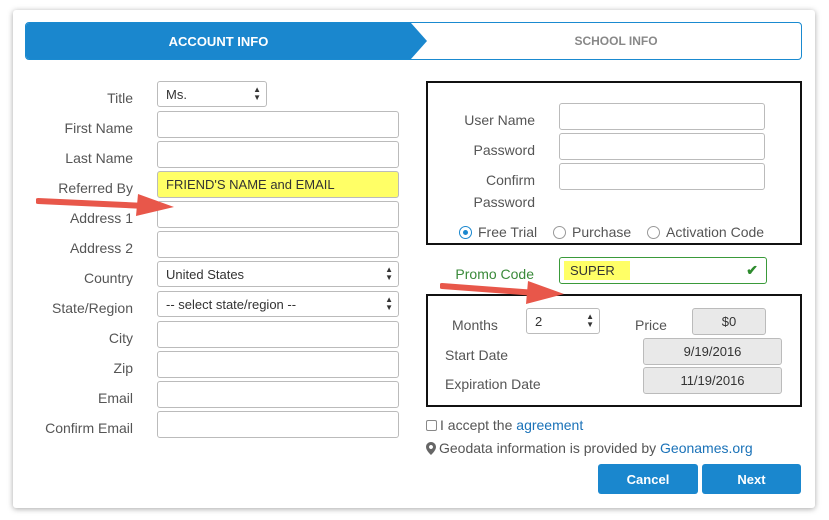 The image size is (829, 520). I want to click on confirm-email-input, so click(278, 424).